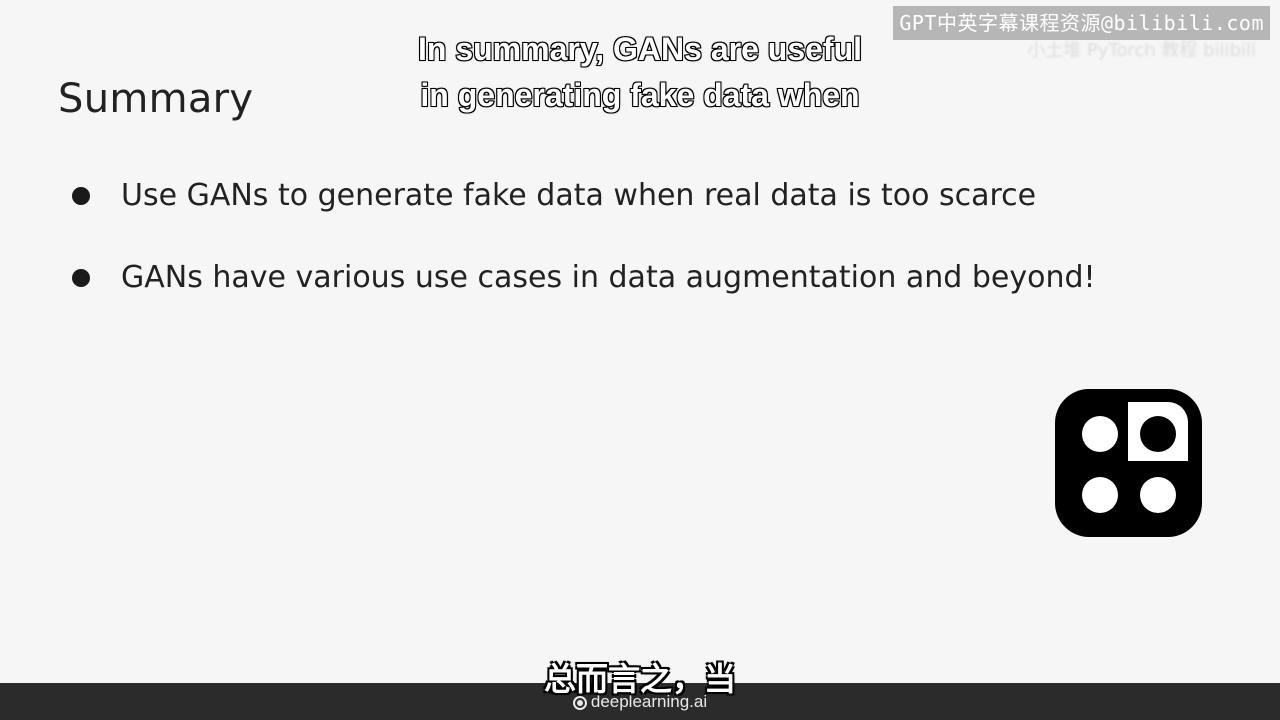 Image resolution: width=1280 pixels, height=720 pixels. What do you see at coordinates (639, 679) in the screenshot?
I see `chinese-subtitle: 总而言之，当` at bounding box center [639, 679].